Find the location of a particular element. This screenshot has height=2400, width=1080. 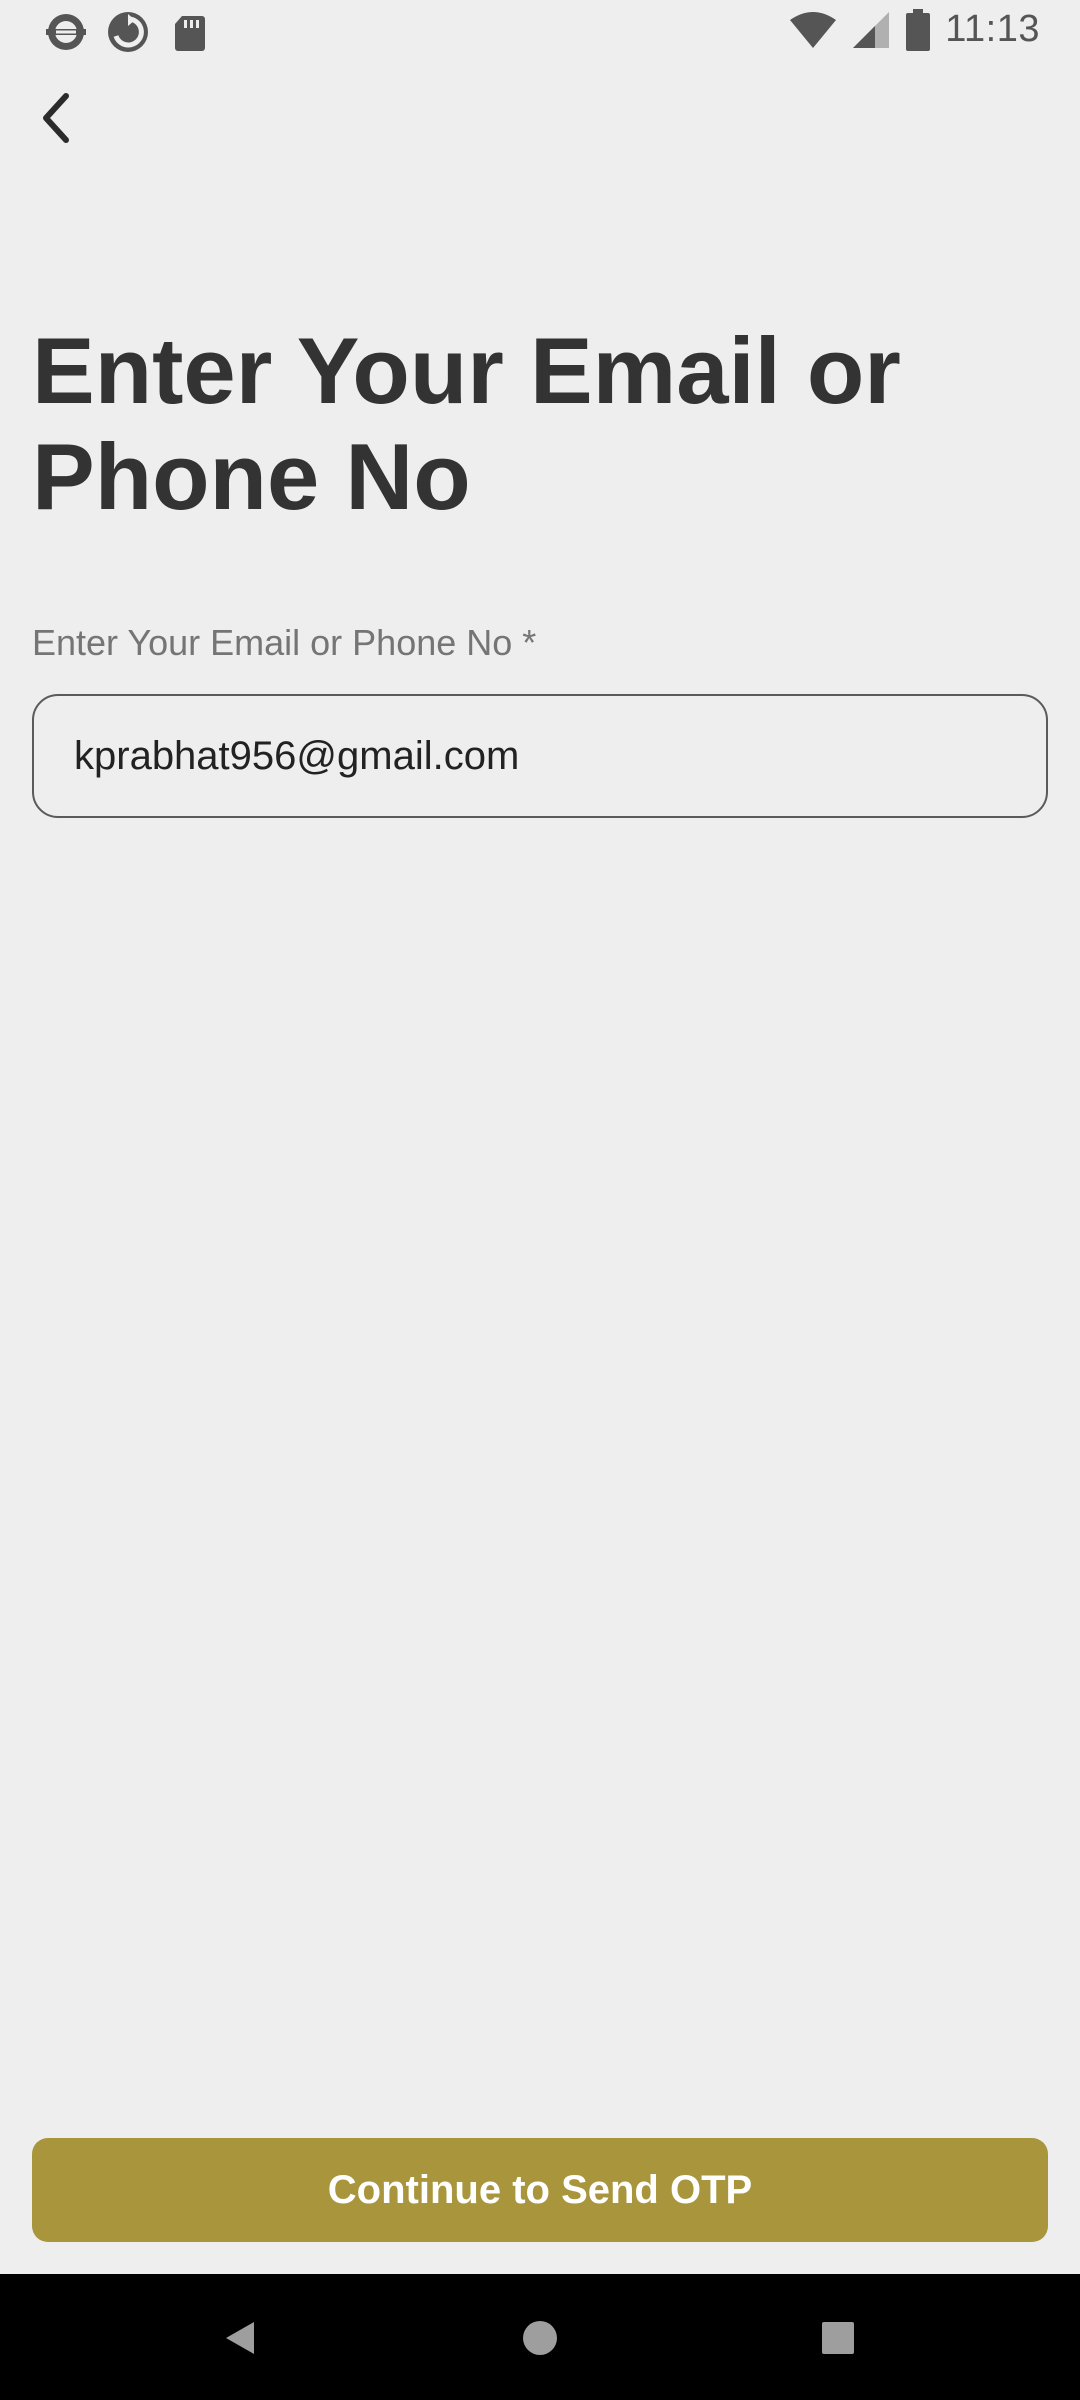

system-nav-bar is located at coordinates (540, 2337).